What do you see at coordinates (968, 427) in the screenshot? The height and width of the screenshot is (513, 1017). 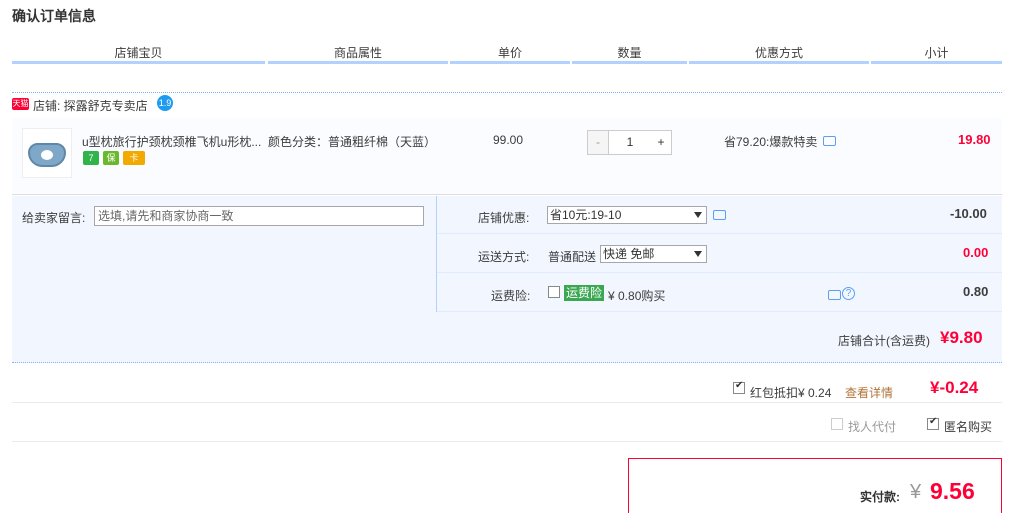 I see `anonymous-label: 匿名购买` at bounding box center [968, 427].